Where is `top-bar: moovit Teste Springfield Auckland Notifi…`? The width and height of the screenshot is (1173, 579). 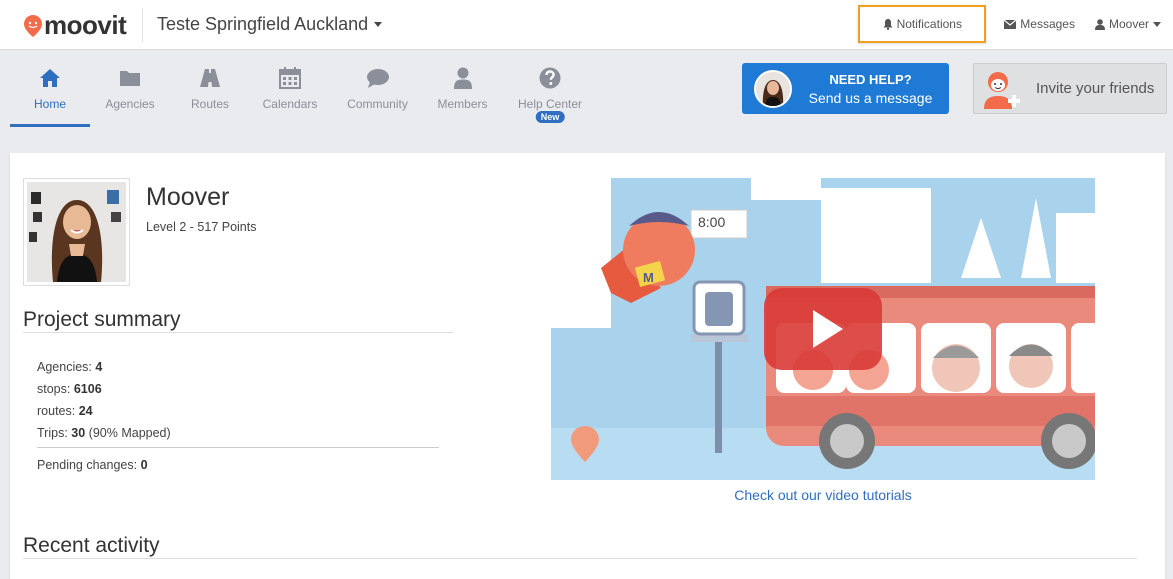 top-bar: moovit Teste Springfield Auckland Notifi… is located at coordinates (586, 25).